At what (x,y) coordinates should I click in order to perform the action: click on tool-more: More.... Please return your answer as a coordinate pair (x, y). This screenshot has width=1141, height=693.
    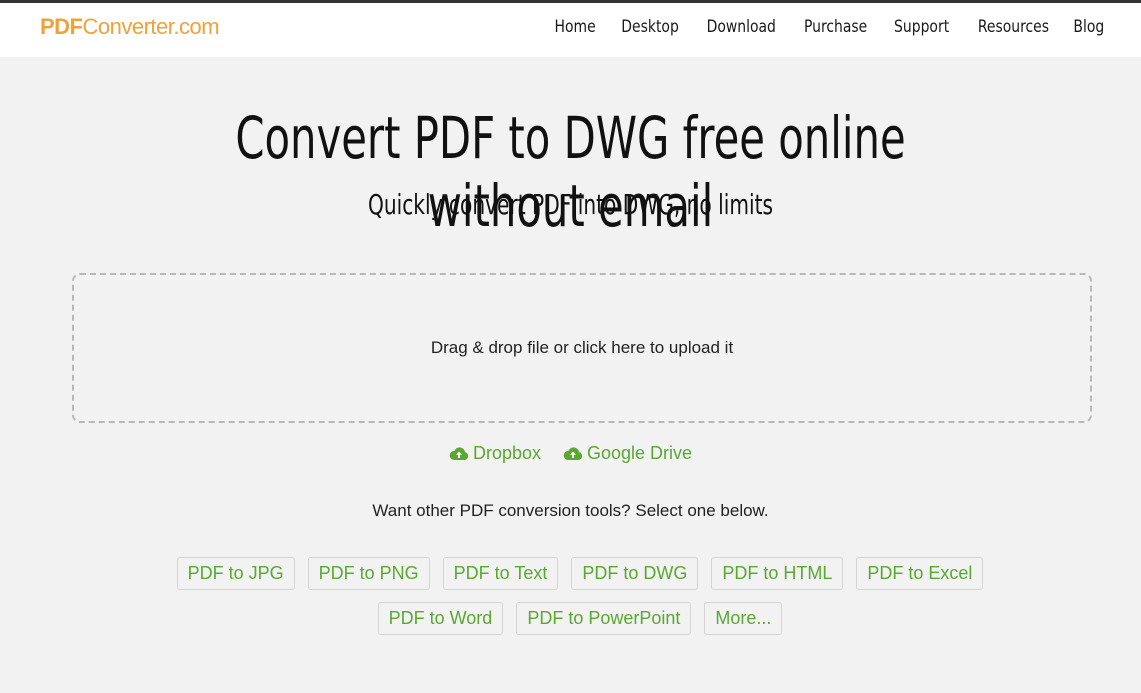
    Looking at the image, I should click on (743, 618).